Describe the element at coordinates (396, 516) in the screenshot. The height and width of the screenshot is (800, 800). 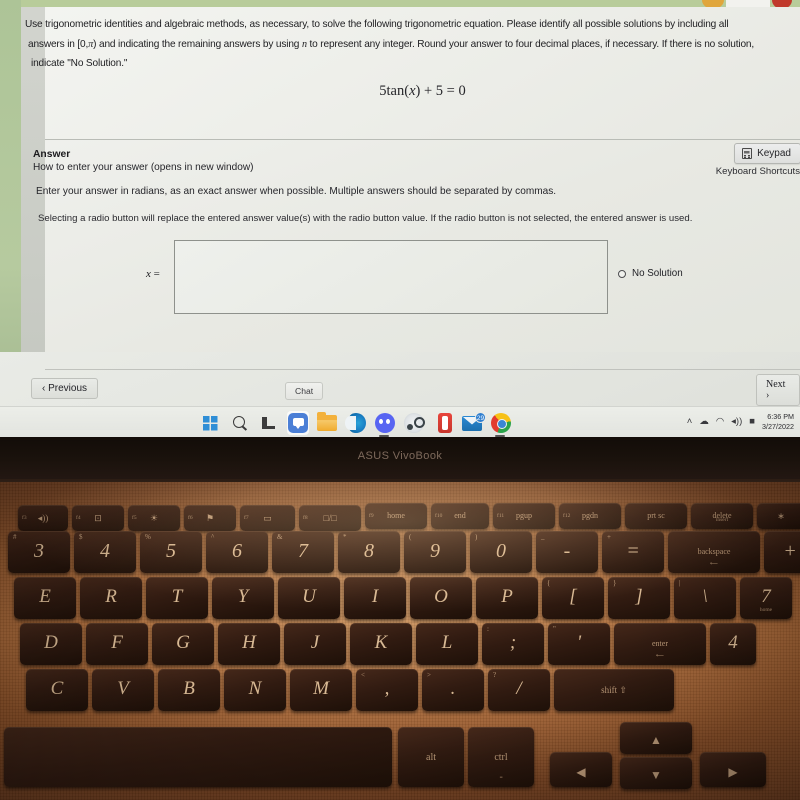
I see `key-f9-home: f9 home` at that location.